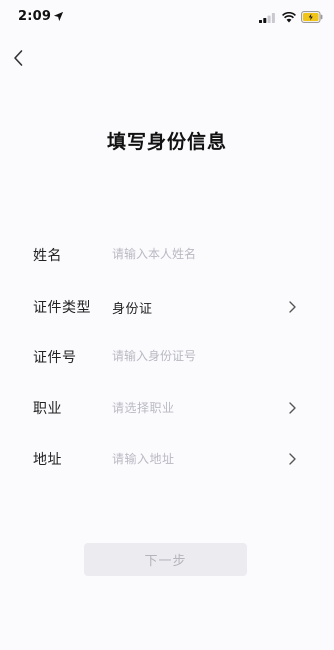  Describe the element at coordinates (62, 308) in the screenshot. I see `id-type-label: 证件类型` at that location.